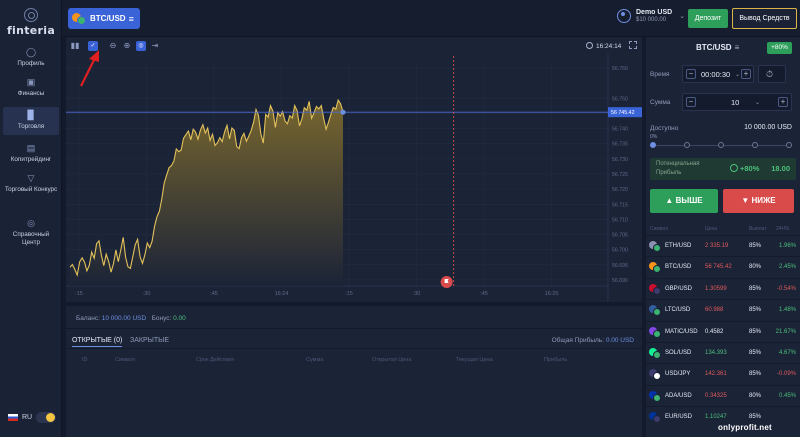 This screenshot has height=437, width=800. Describe the element at coordinates (20, 417) in the screenshot. I see `language-selector: RU` at that location.